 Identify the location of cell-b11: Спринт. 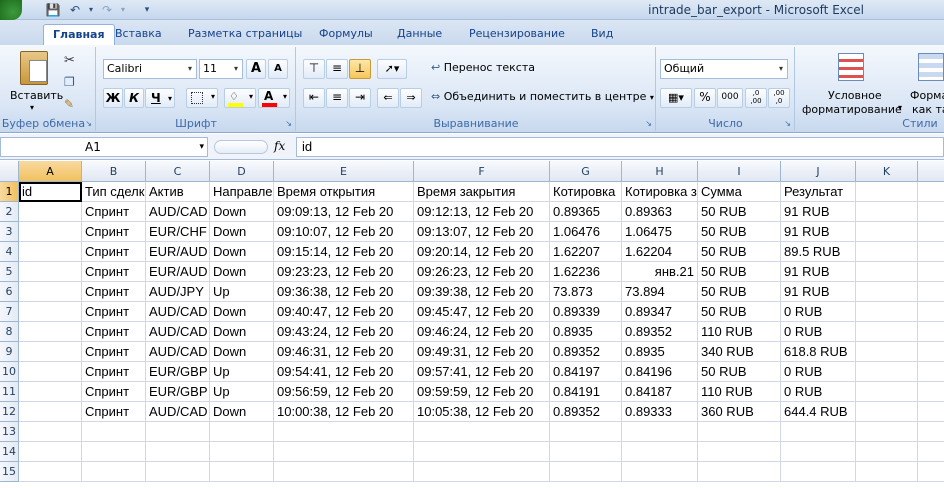
(114, 392).